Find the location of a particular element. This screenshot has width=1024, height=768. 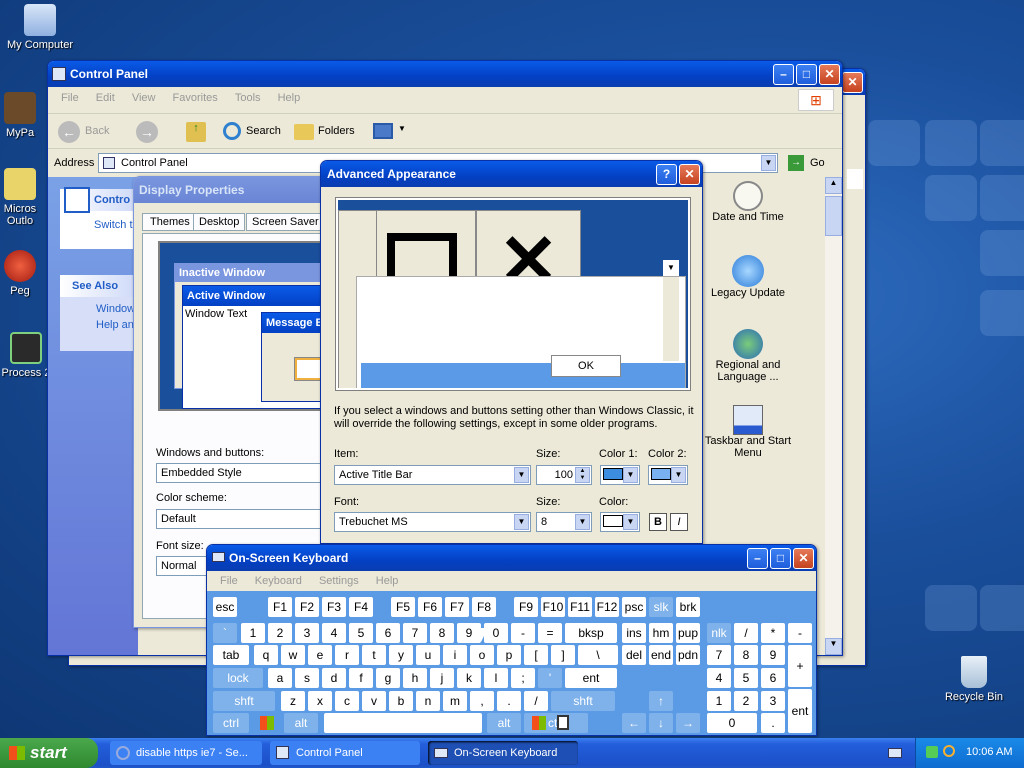

key-p: p is located at coordinates (509, 655).